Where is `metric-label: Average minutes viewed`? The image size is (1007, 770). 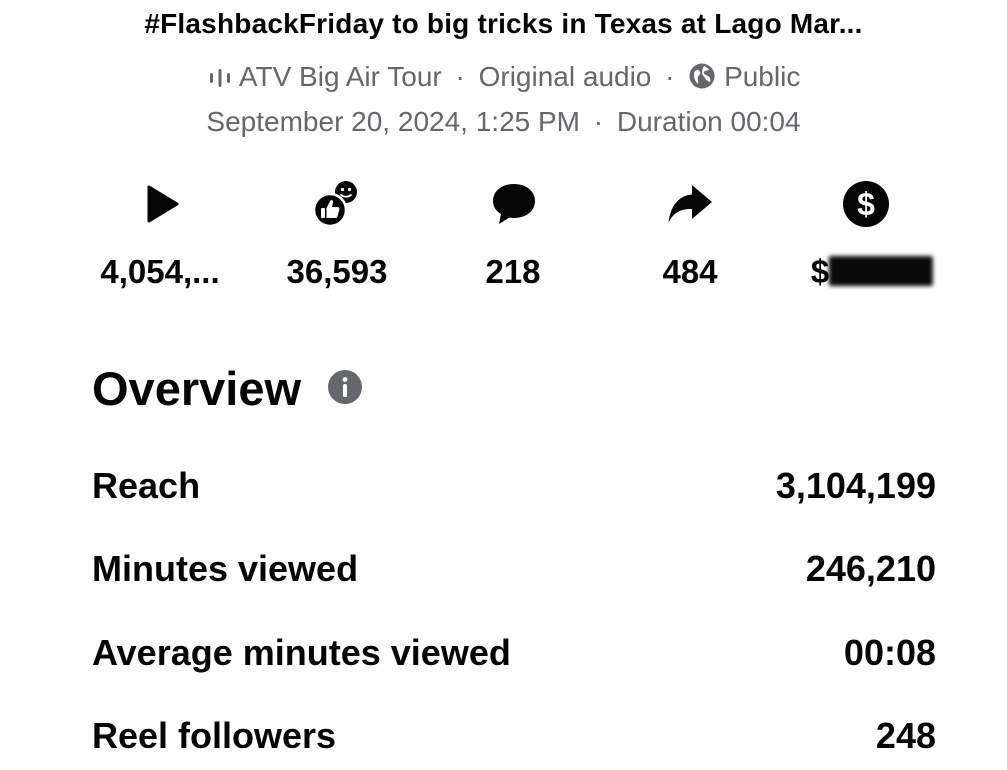
metric-label: Average minutes viewed is located at coordinates (301, 652).